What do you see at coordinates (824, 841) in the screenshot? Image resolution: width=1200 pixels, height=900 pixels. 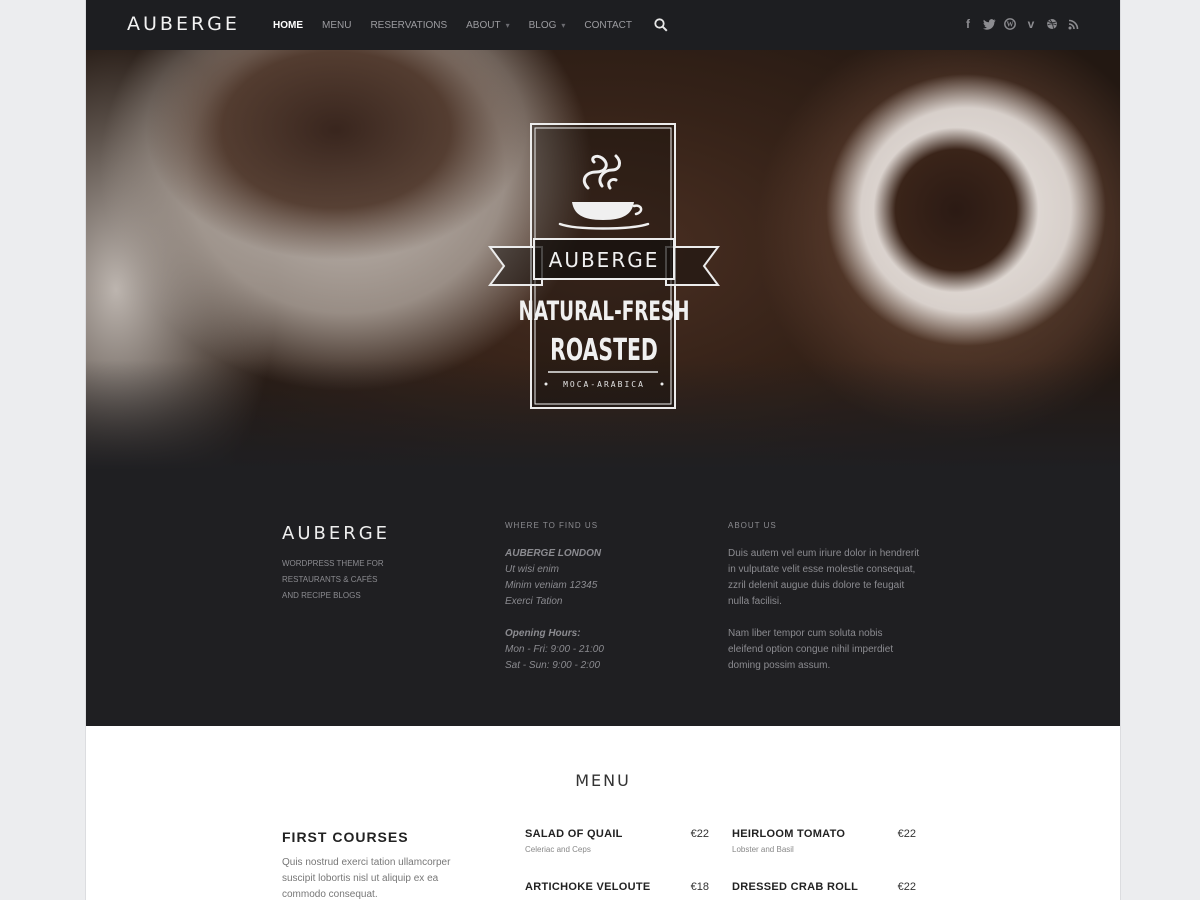 I see `menu-item: HEIRLOOM TOMATO €22 Lobster and Basil` at bounding box center [824, 841].